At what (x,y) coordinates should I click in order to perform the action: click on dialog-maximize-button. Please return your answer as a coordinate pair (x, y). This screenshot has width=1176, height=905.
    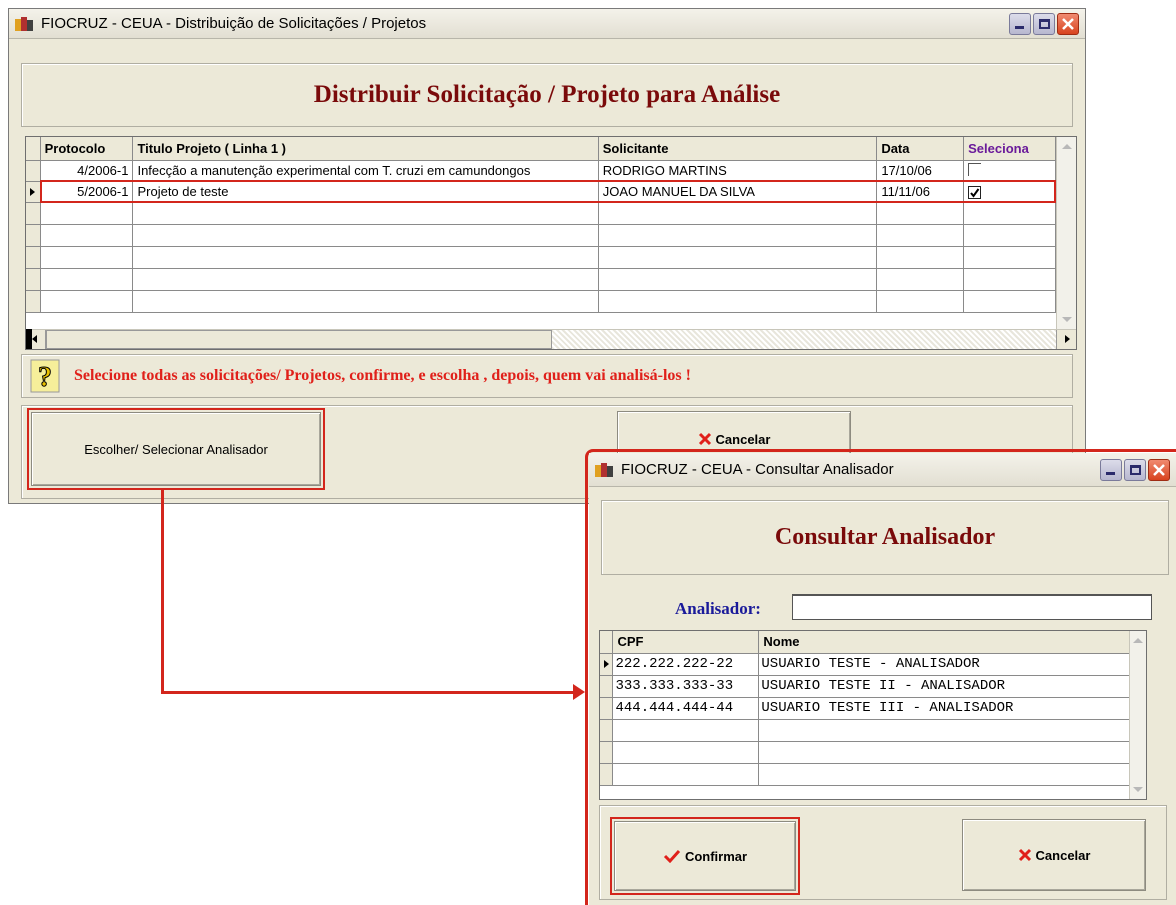
    Looking at the image, I should click on (1135, 470).